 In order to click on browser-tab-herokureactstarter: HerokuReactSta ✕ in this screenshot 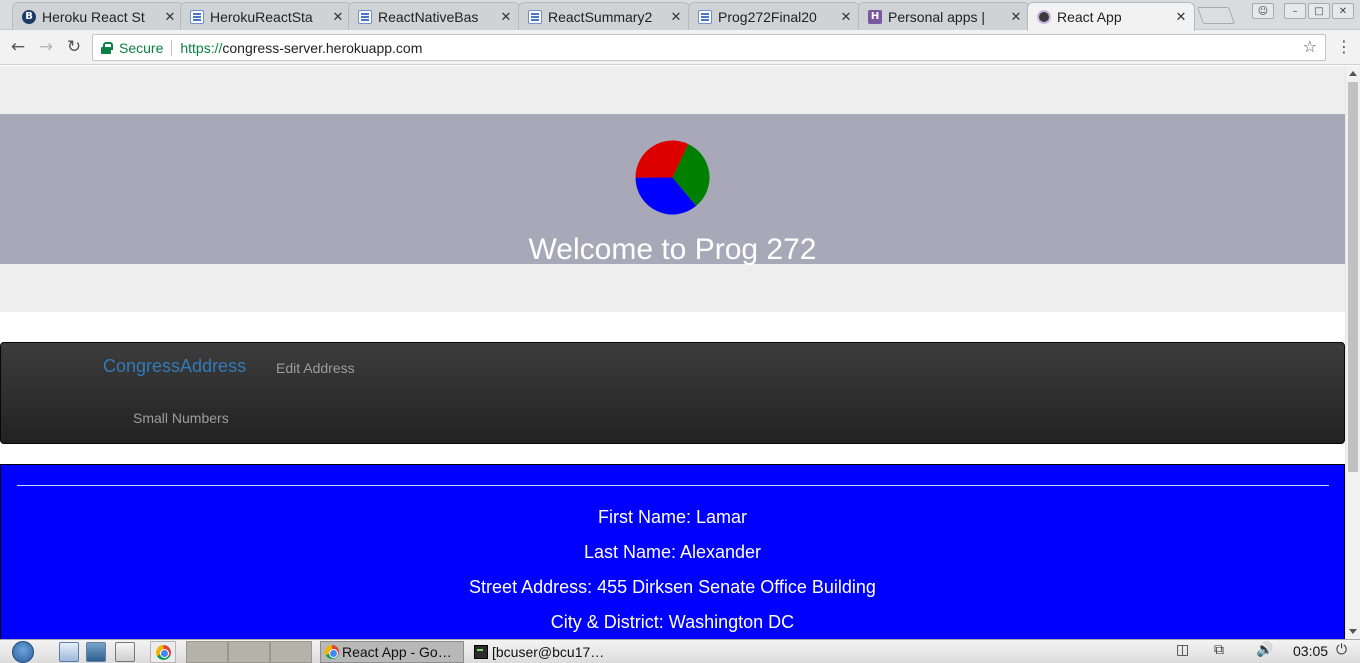, I will do `click(266, 16)`.